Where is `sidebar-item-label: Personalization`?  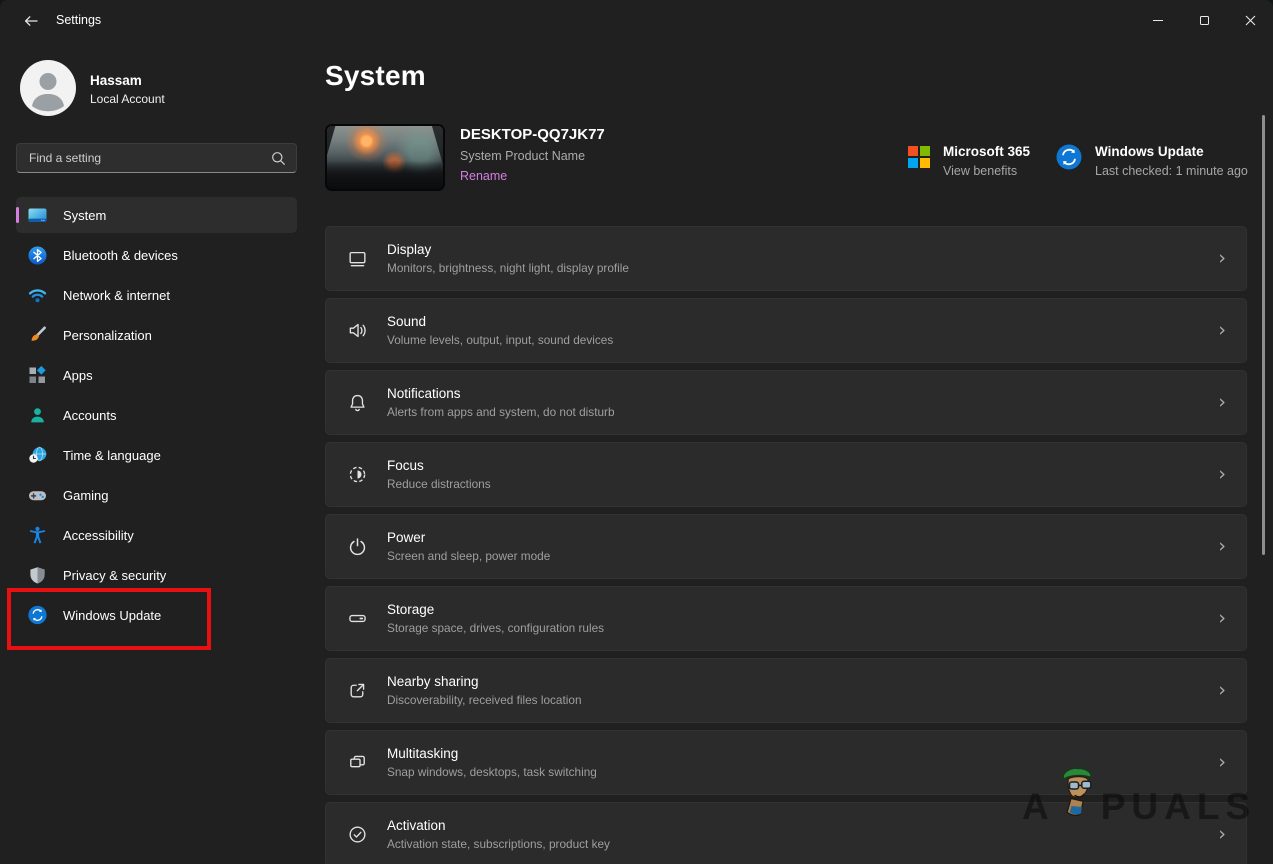 sidebar-item-label: Personalization is located at coordinates (107, 335).